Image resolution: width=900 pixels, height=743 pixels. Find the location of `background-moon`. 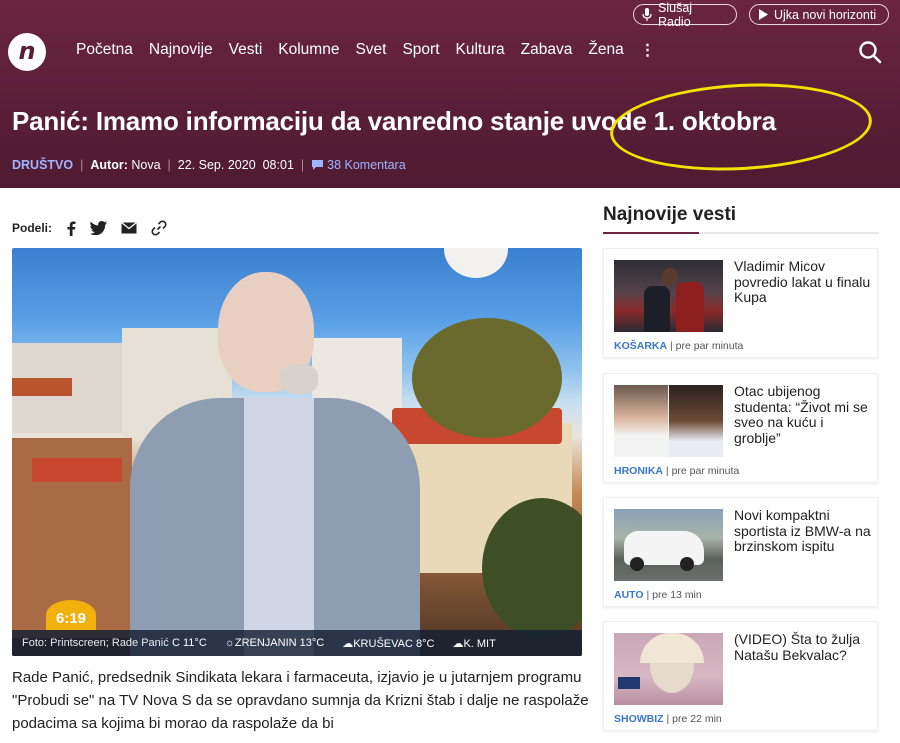

background-moon is located at coordinates (476, 263).